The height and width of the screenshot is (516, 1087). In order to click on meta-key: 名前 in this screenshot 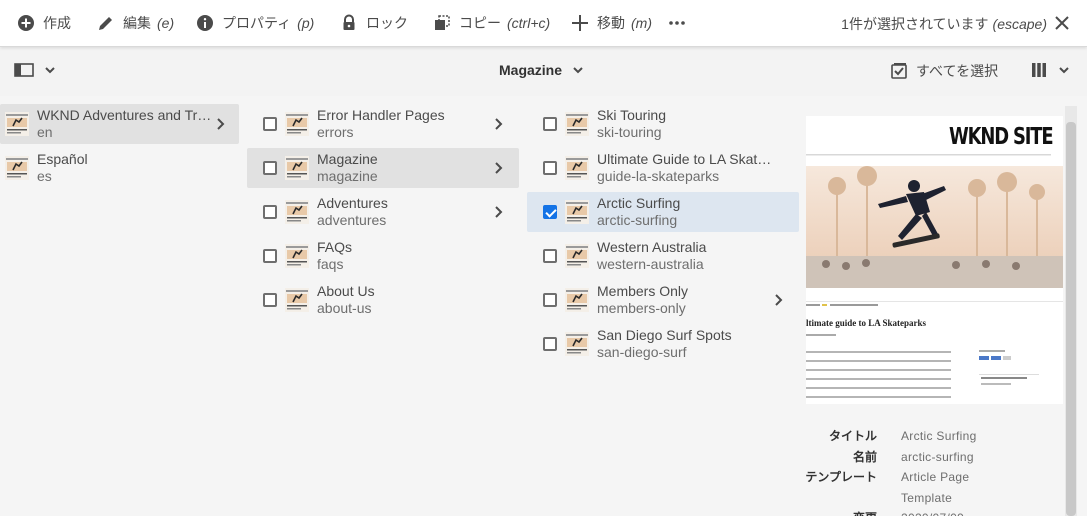, I will do `click(864, 456)`.